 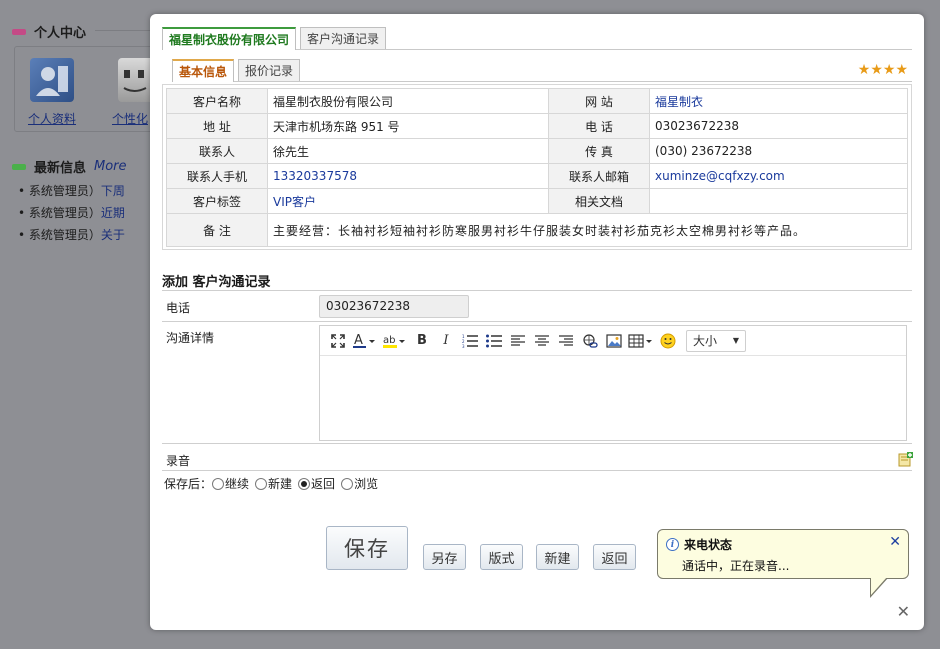 I want to click on table-row: 地 址 天津市机场东路 951 号 电 话 03023672238, so click(x=537, y=126).